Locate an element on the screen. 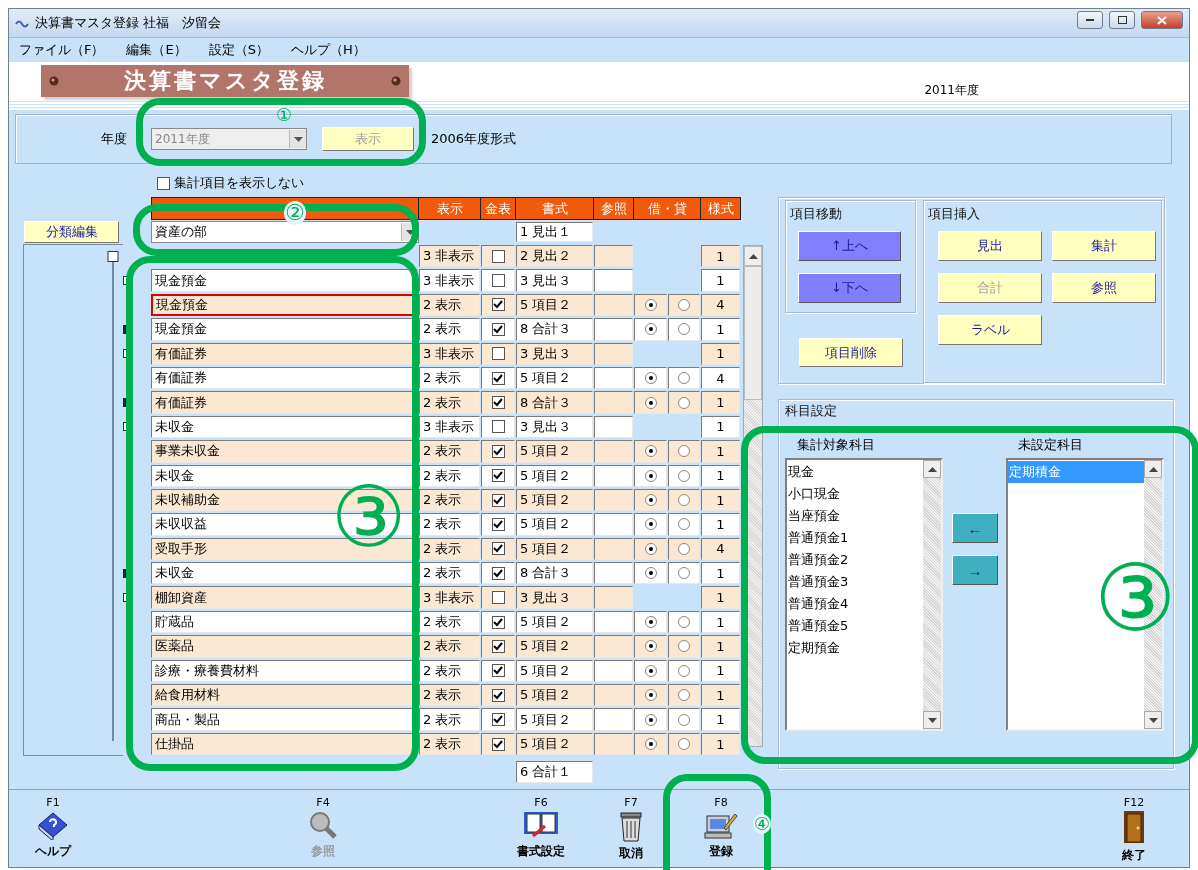  rivet-icon is located at coordinates (396, 81).